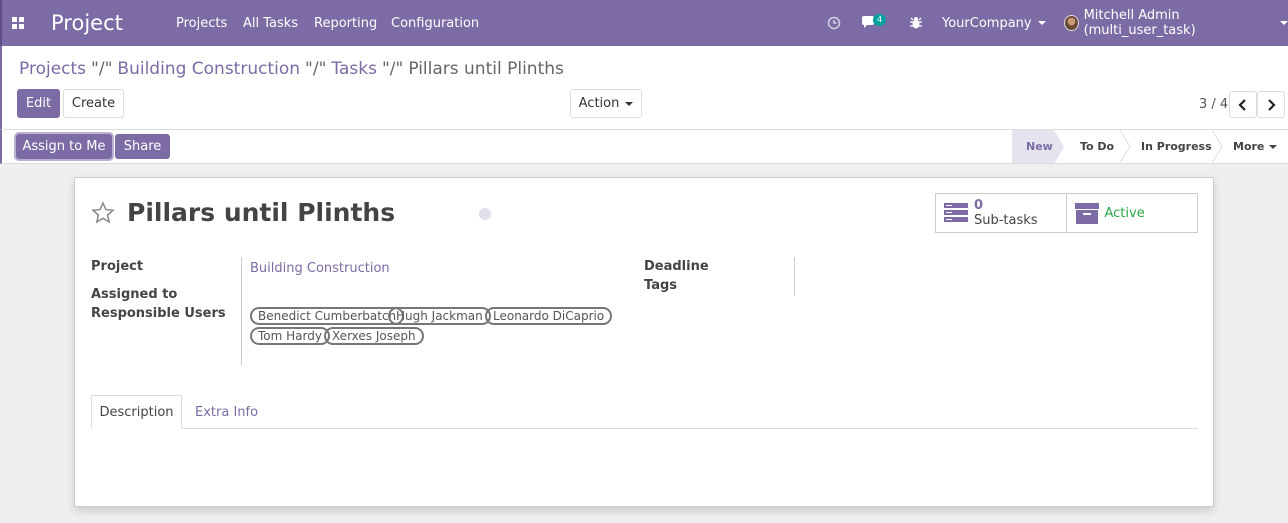 Image resolution: width=1288 pixels, height=523 pixels. Describe the element at coordinates (158, 313) in the screenshot. I see `responsible-users-label: Responsible Users` at that location.